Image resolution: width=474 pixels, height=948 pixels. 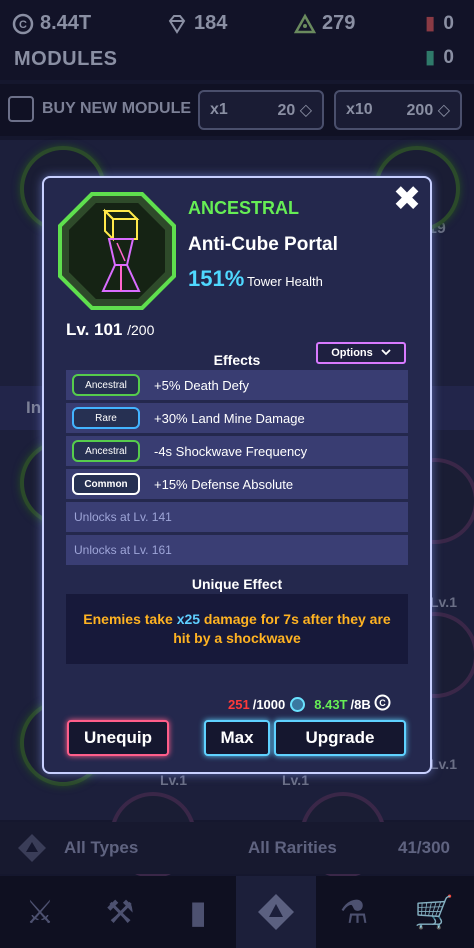 I want to click on module-level-max: /200, so click(x=141, y=330).